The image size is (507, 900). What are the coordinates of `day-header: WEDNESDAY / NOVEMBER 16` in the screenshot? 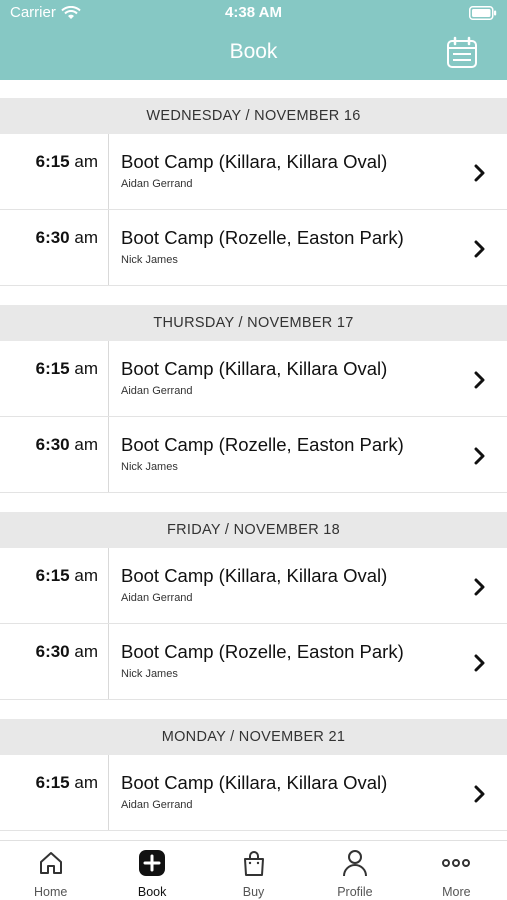 It's located at (253, 116).